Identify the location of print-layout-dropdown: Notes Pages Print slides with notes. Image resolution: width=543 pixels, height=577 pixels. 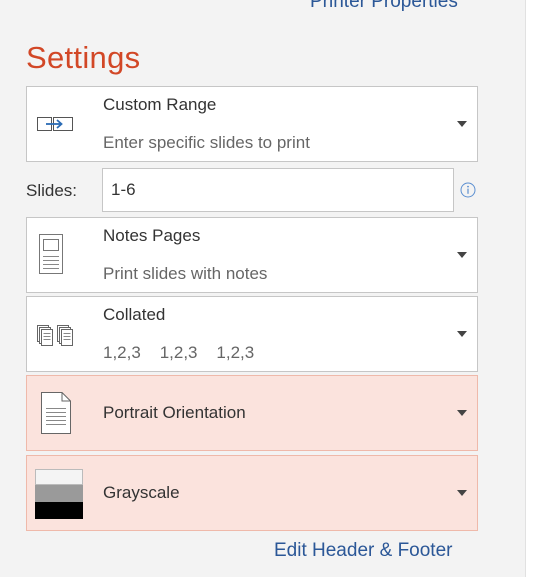
(252, 255).